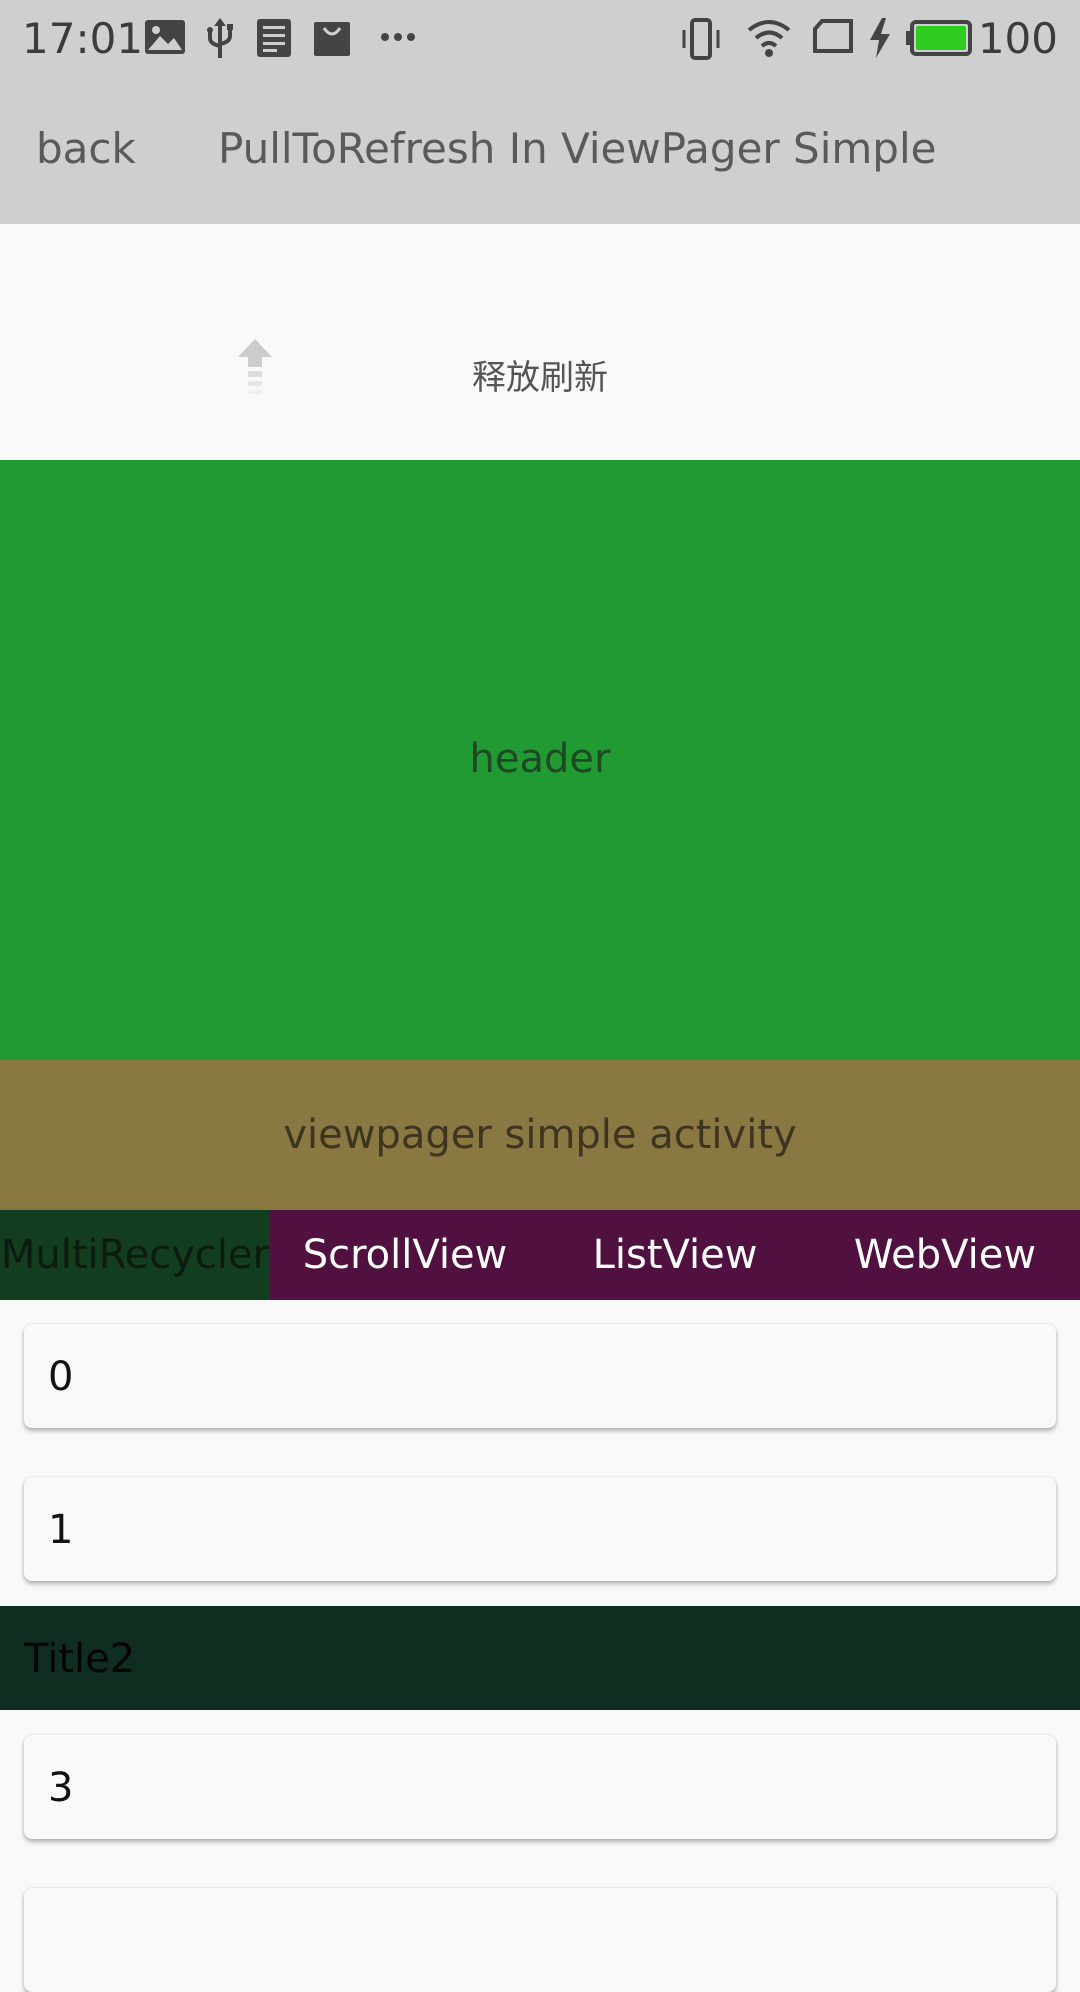 This screenshot has height=1992, width=1080. What do you see at coordinates (540, 378) in the screenshot?
I see `refresh-label: 释放刷新` at bounding box center [540, 378].